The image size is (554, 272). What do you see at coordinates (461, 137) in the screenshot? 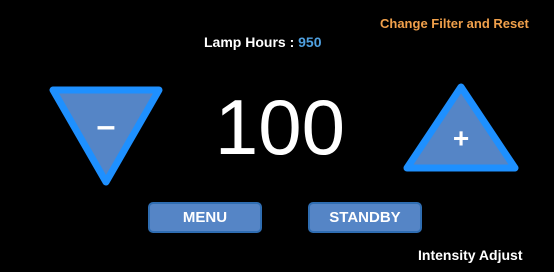
I see `increase-symbol: +` at bounding box center [461, 137].